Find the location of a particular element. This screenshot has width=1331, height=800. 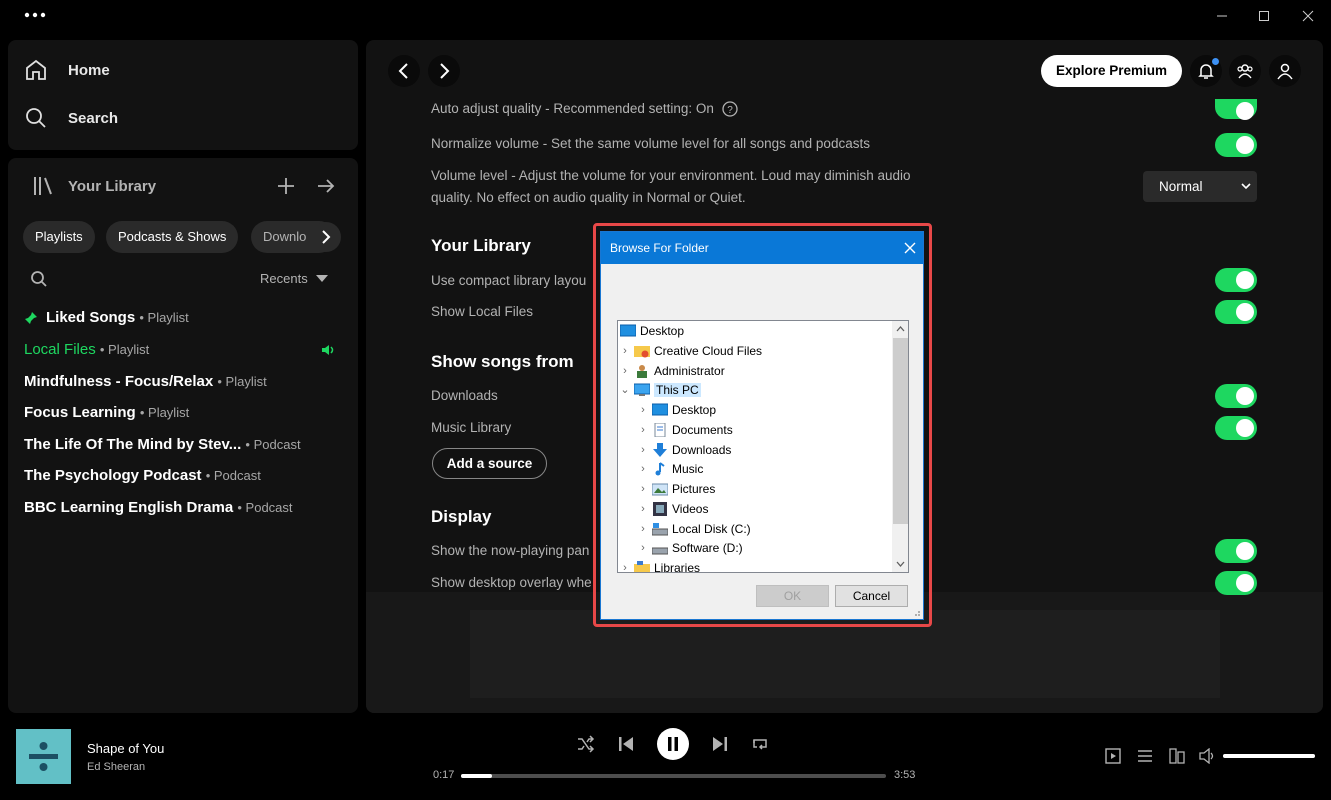

queue-icon is located at coordinates (1145, 756).